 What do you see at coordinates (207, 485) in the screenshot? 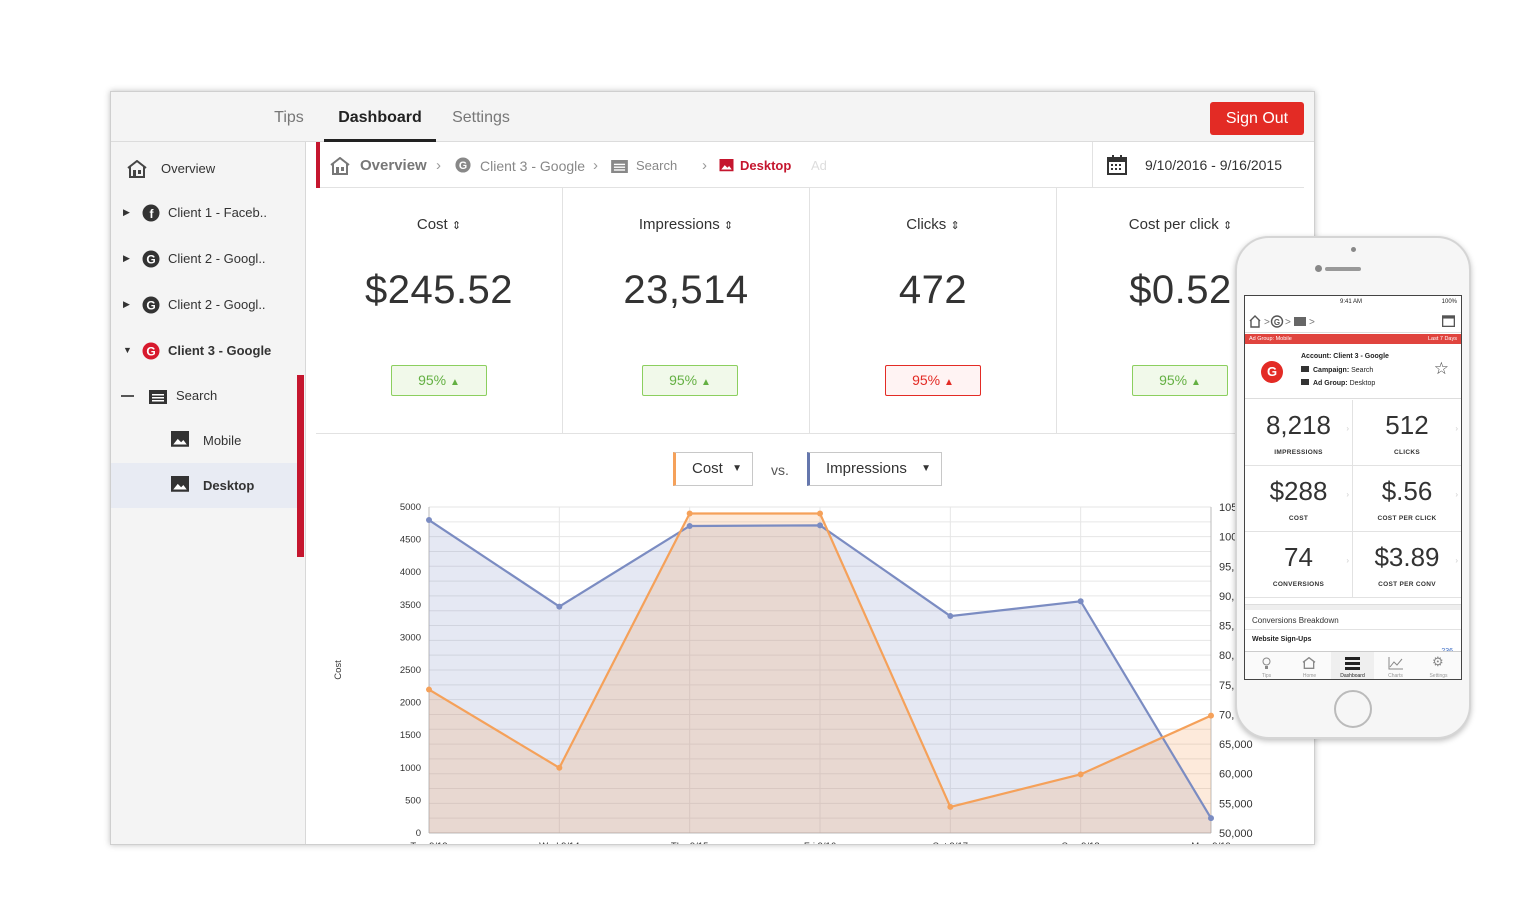
I see `sidebar-item-desktop: Desktop` at bounding box center [207, 485].